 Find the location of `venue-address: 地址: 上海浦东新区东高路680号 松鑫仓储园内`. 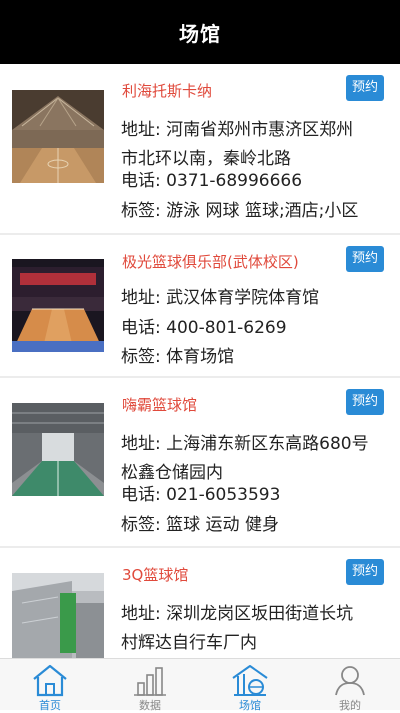

venue-address: 地址: 上海浦东新区东高路680号 松鑫仓储园内 is located at coordinates (245, 458).